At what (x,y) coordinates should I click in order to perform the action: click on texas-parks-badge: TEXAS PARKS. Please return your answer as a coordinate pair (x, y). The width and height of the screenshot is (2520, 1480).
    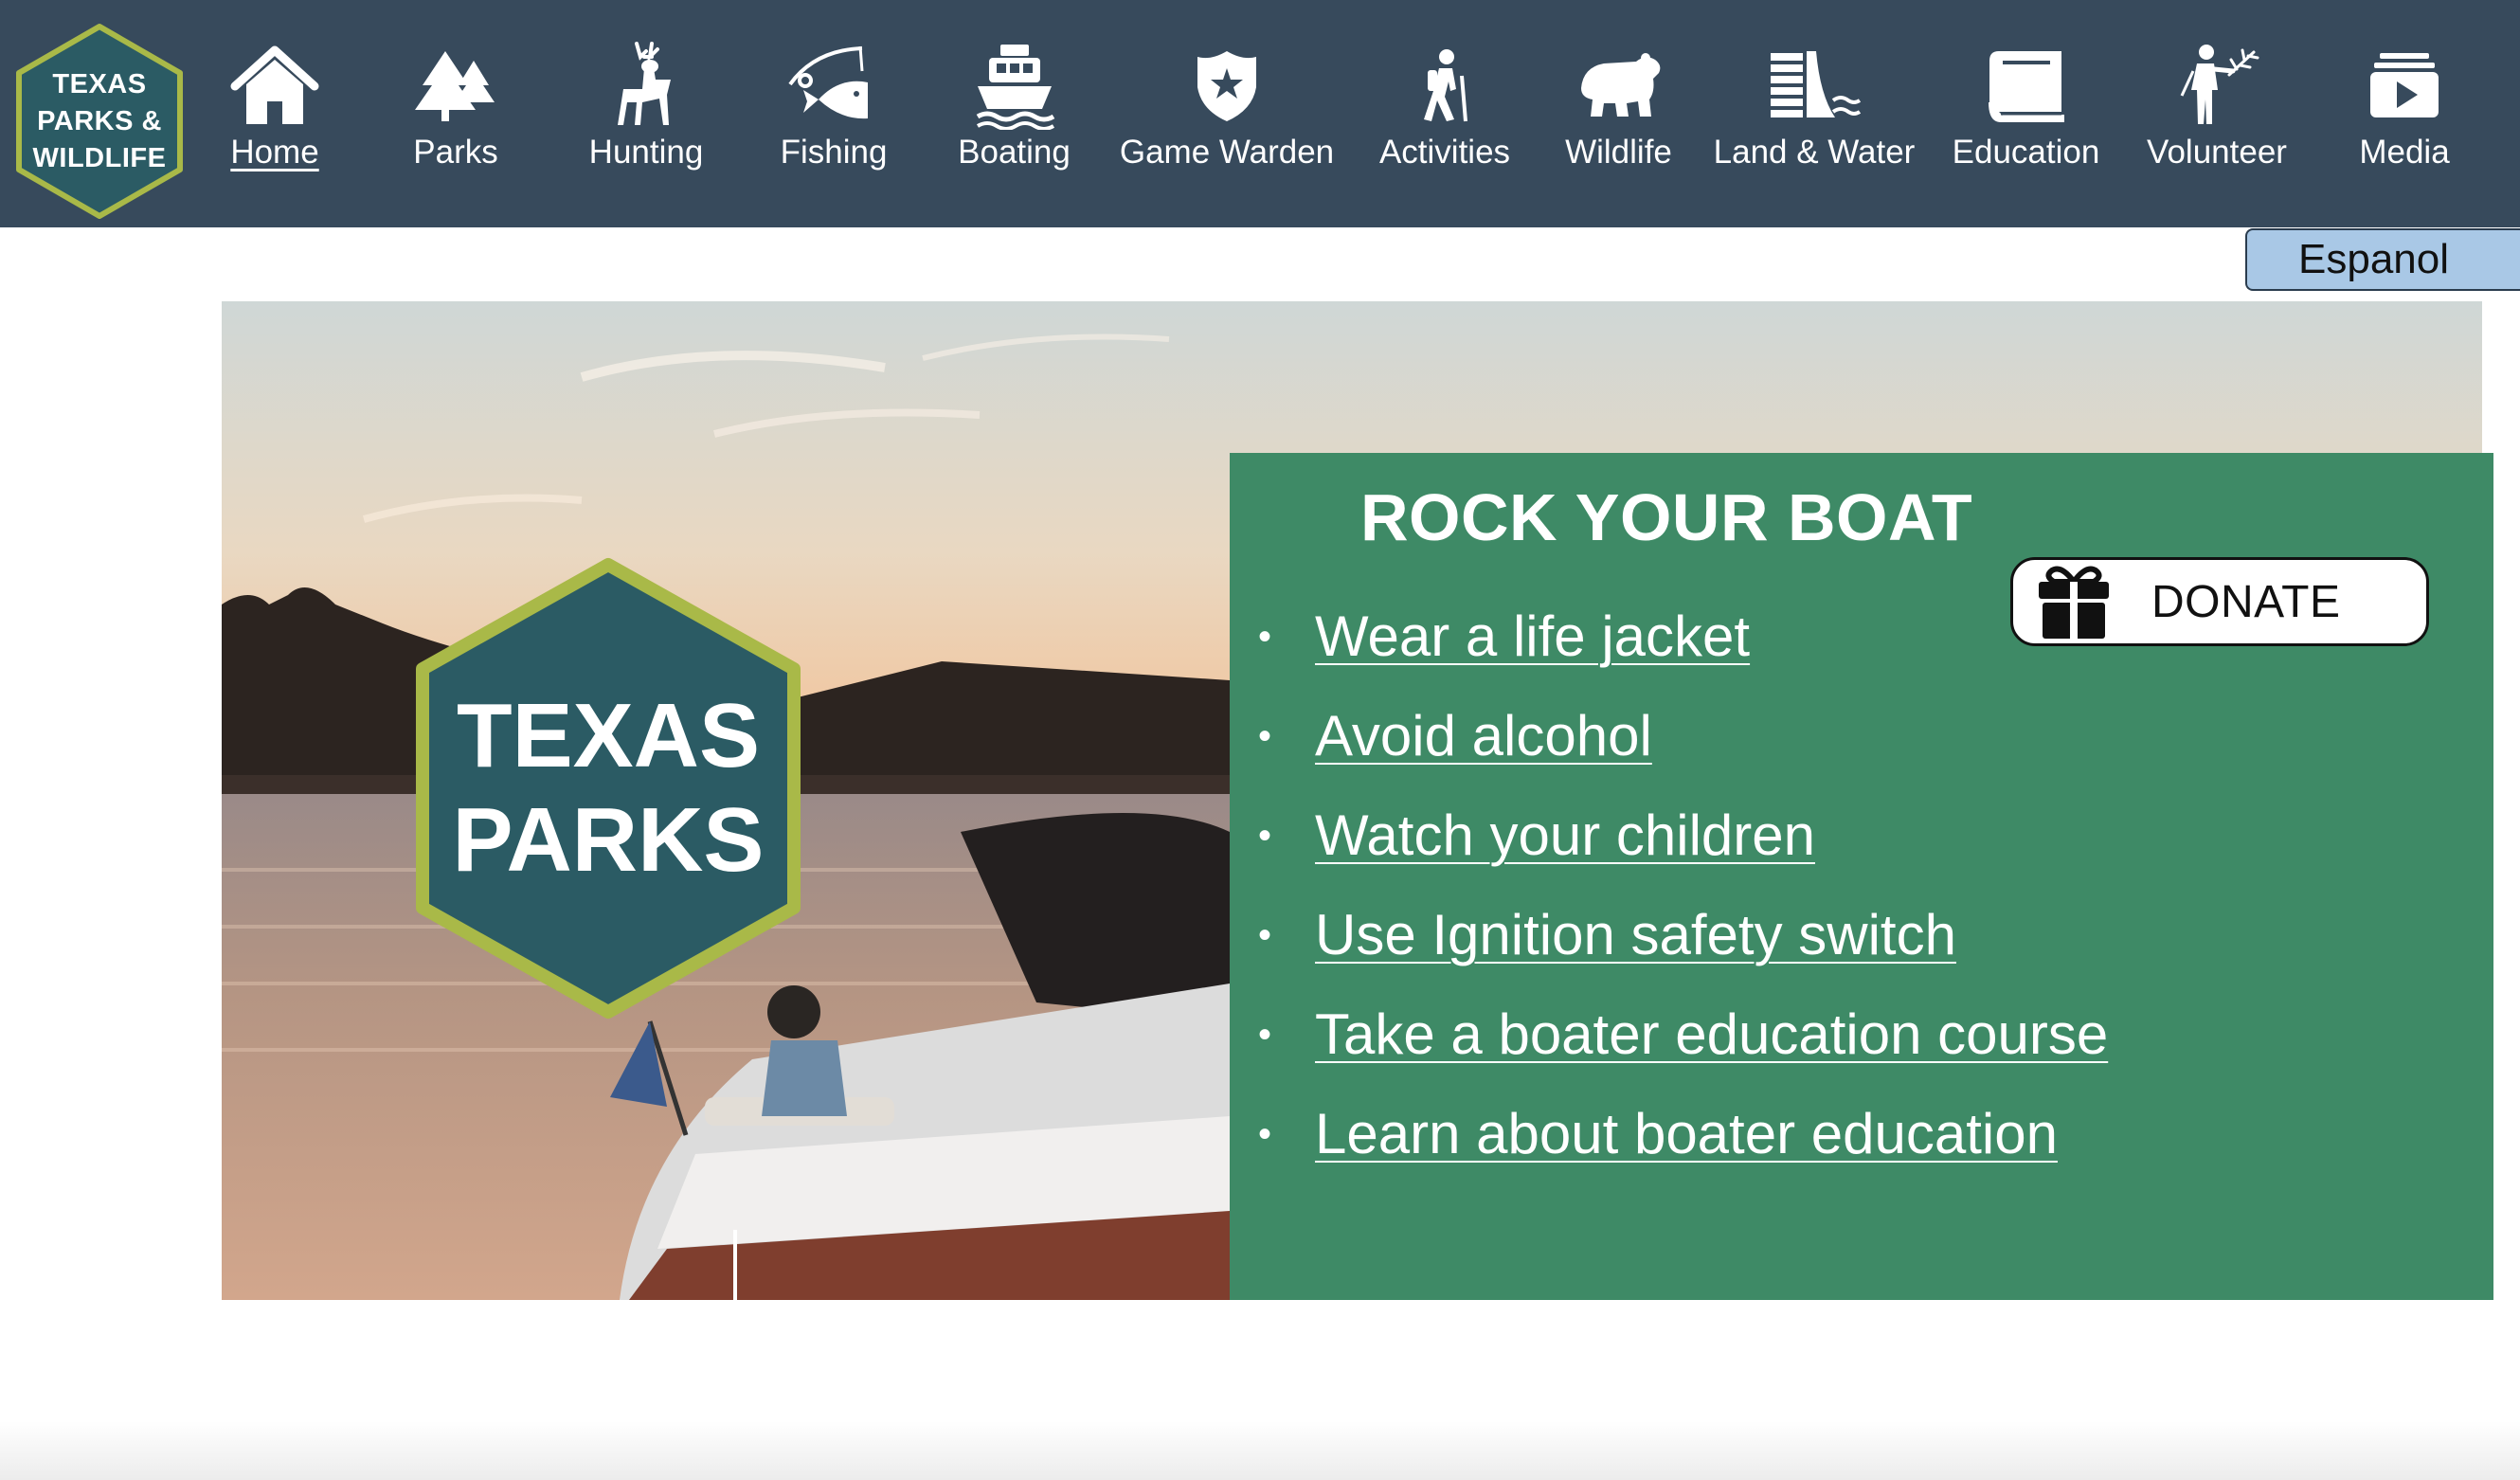
    Looking at the image, I should click on (608, 788).